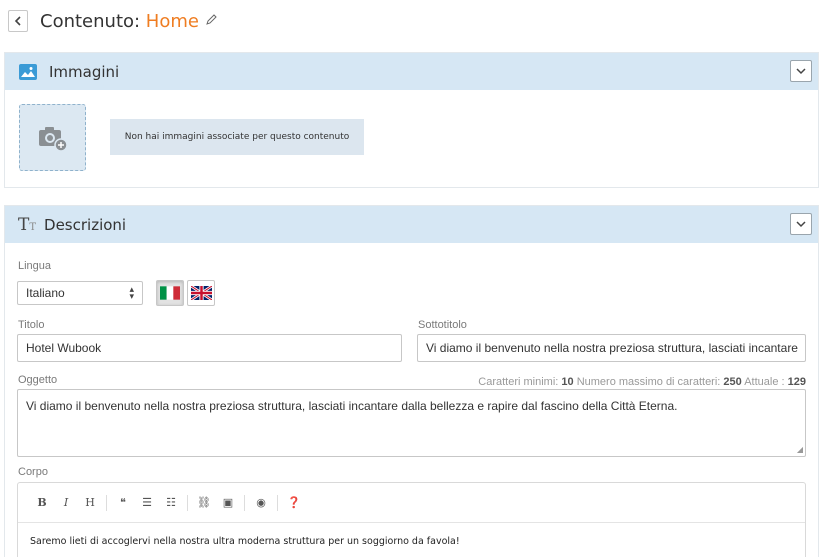 This screenshot has height=557, width=819. What do you see at coordinates (85, 224) in the screenshot?
I see `descriptions-panel-title: Descrizioni` at bounding box center [85, 224].